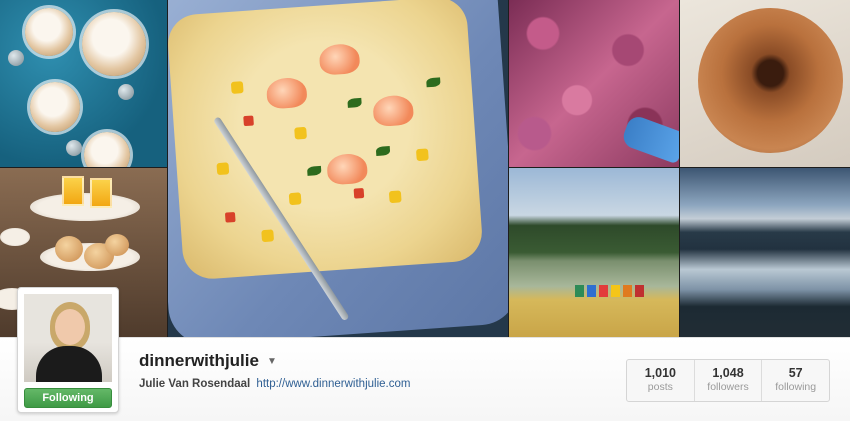 The image size is (850, 421). What do you see at coordinates (795, 373) in the screenshot?
I see `stat-value: 57` at bounding box center [795, 373].